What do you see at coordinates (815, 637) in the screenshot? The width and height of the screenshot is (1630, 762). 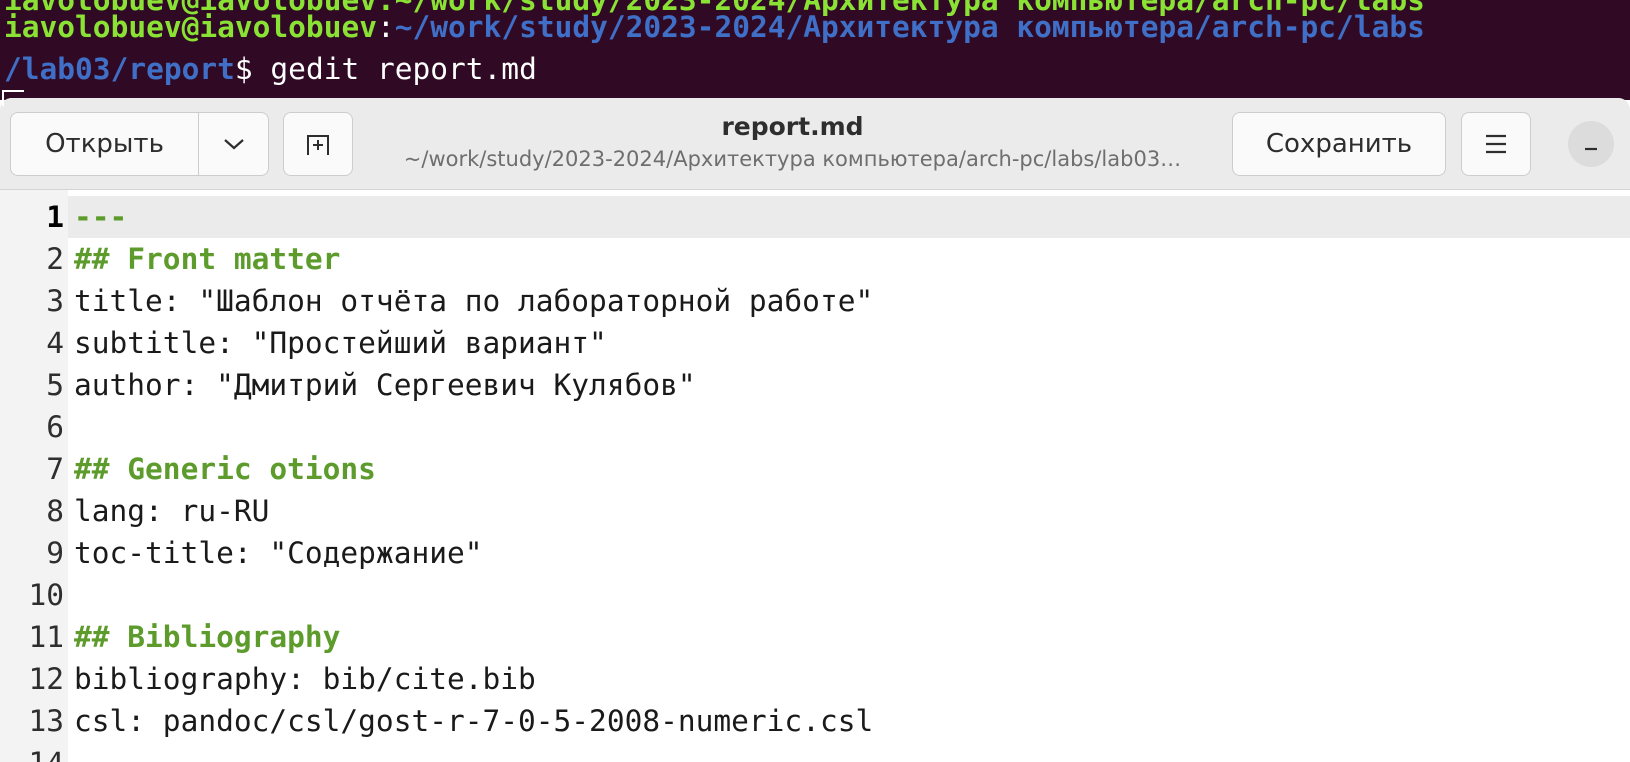 I see `editor-line: 11 ## Bibliography` at bounding box center [815, 637].